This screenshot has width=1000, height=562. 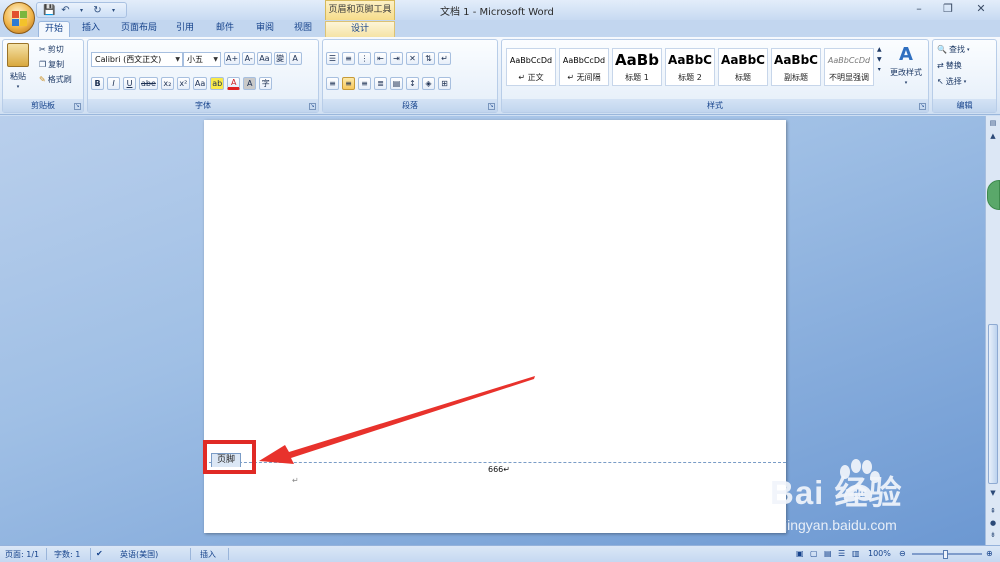 I want to click on align-right-icon: ≡, so click(x=364, y=83).